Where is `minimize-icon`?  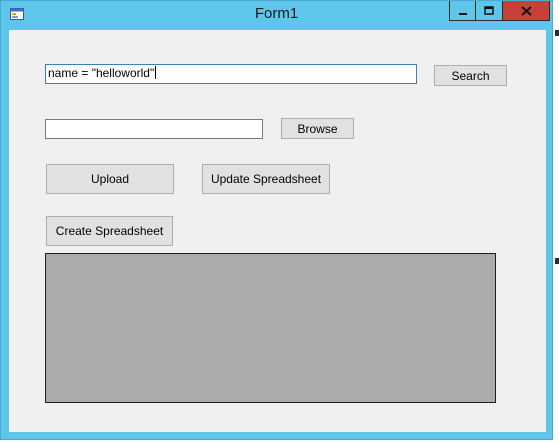 minimize-icon is located at coordinates (462, 13).